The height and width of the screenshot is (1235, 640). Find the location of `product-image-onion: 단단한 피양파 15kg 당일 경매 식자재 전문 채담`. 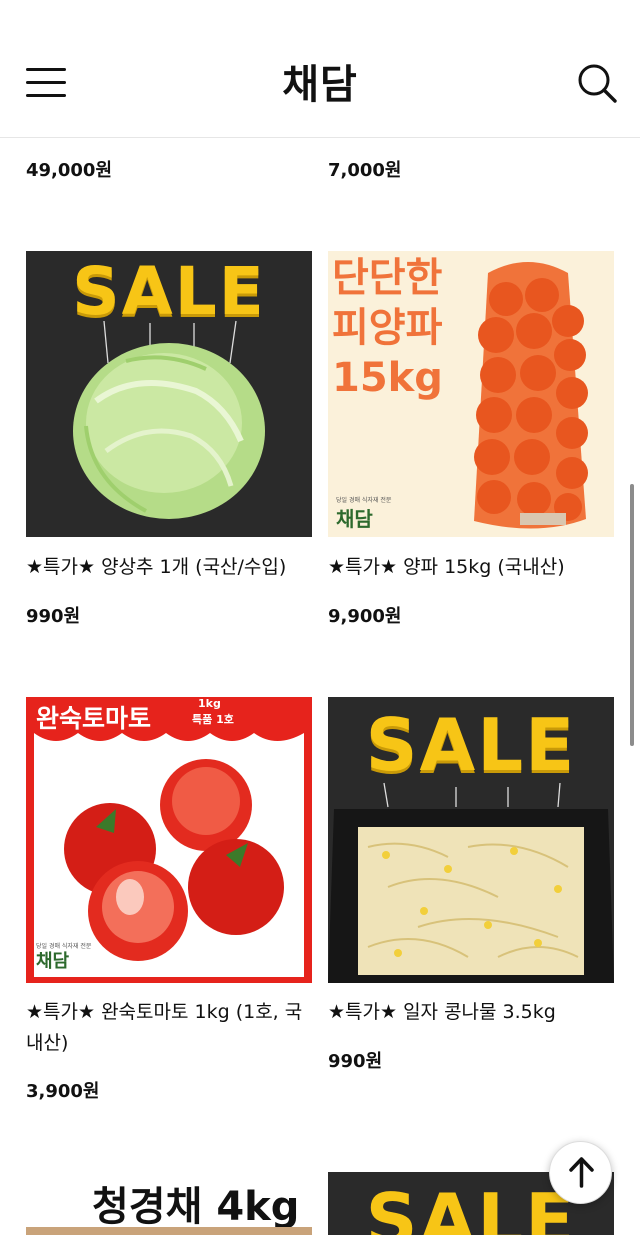

product-image-onion: 단단한 피양파 15kg 당일 경매 식자재 전문 채담 is located at coordinates (471, 394).